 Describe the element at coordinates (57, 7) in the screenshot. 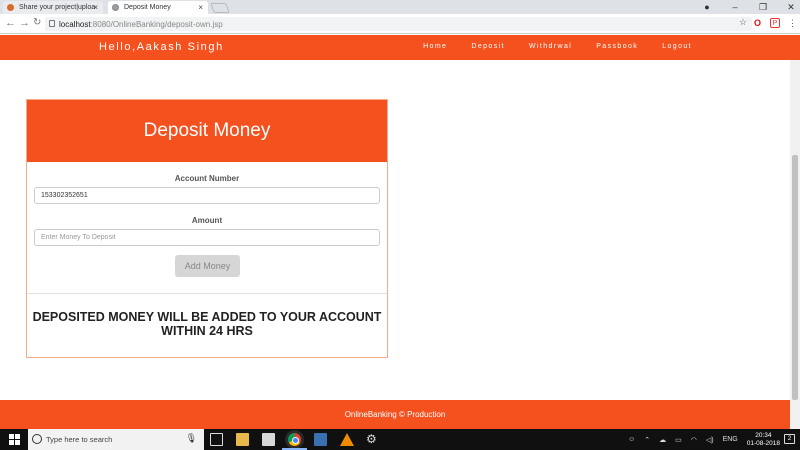

I see `tab-title: Share your project|uploa` at that location.